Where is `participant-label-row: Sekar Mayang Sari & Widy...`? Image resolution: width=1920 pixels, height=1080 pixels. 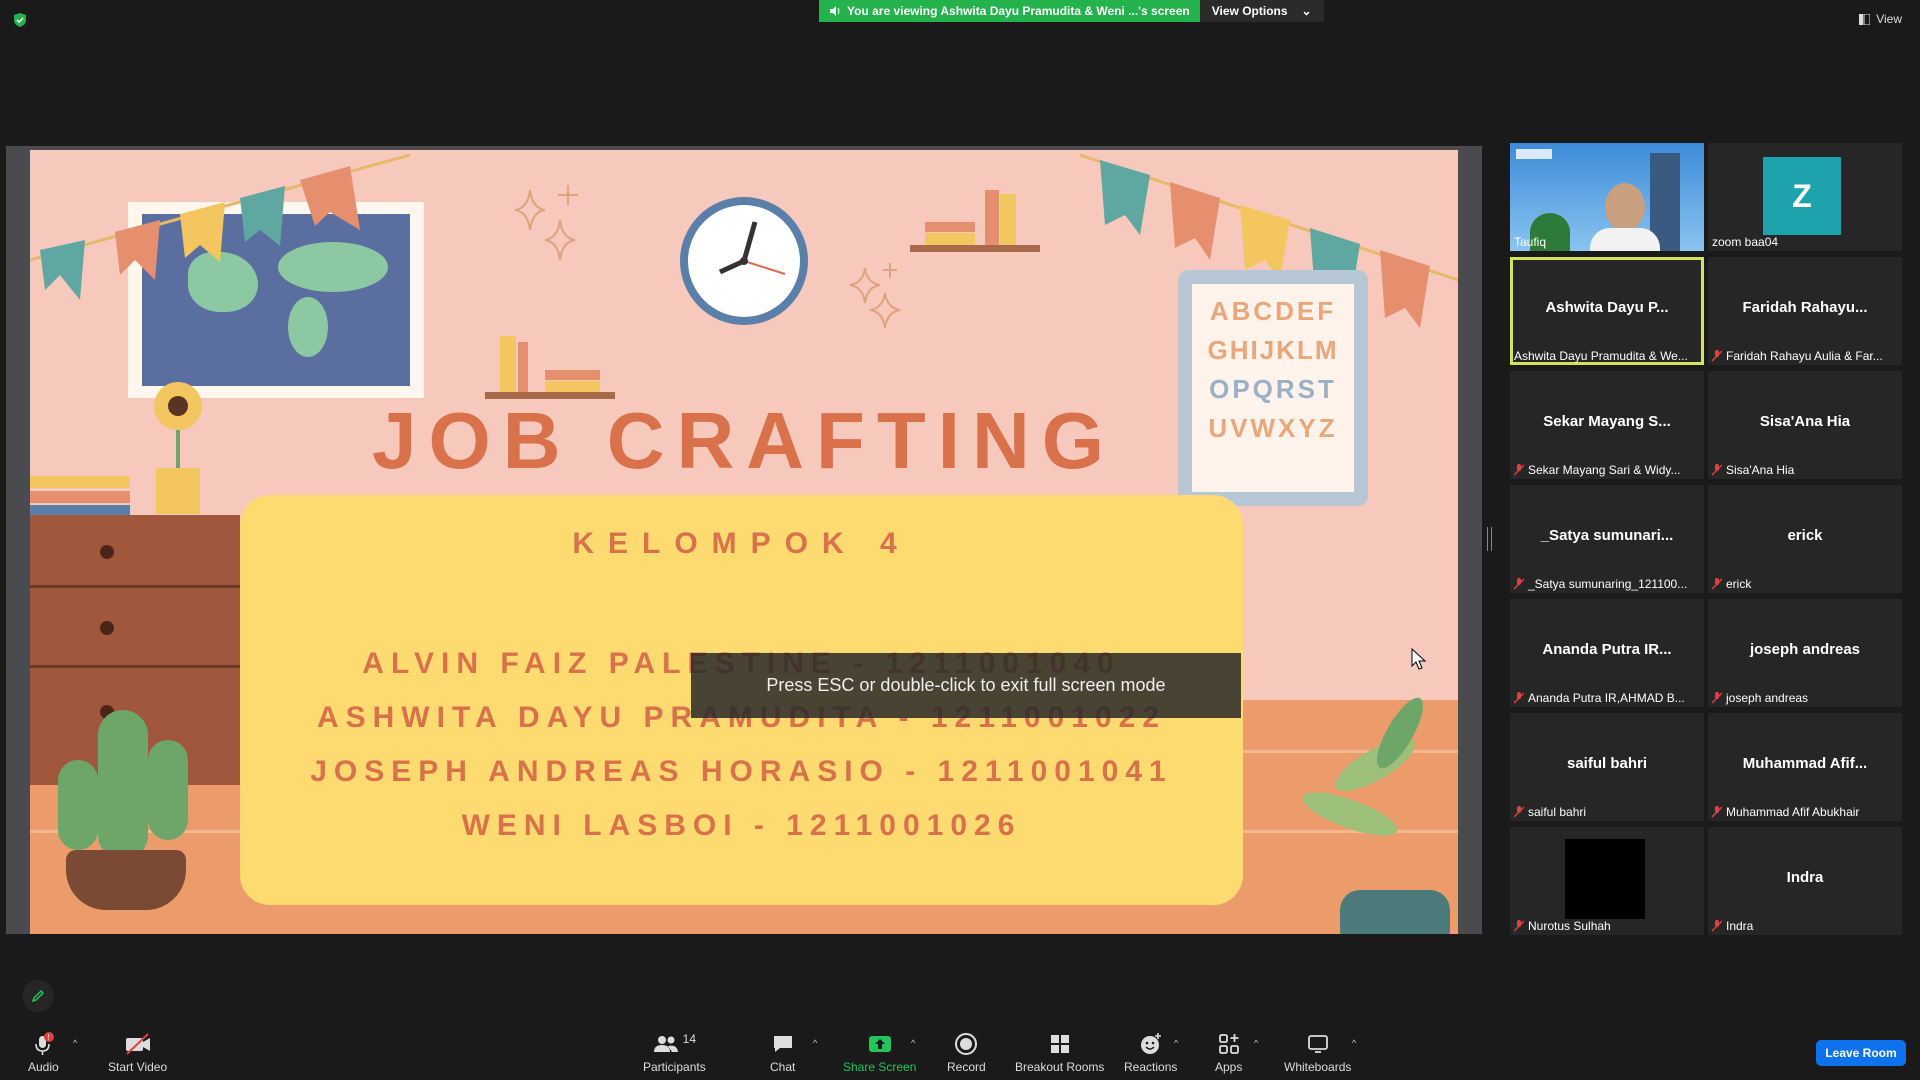 participant-label-row: Sekar Mayang Sari & Widy... is located at coordinates (1597, 470).